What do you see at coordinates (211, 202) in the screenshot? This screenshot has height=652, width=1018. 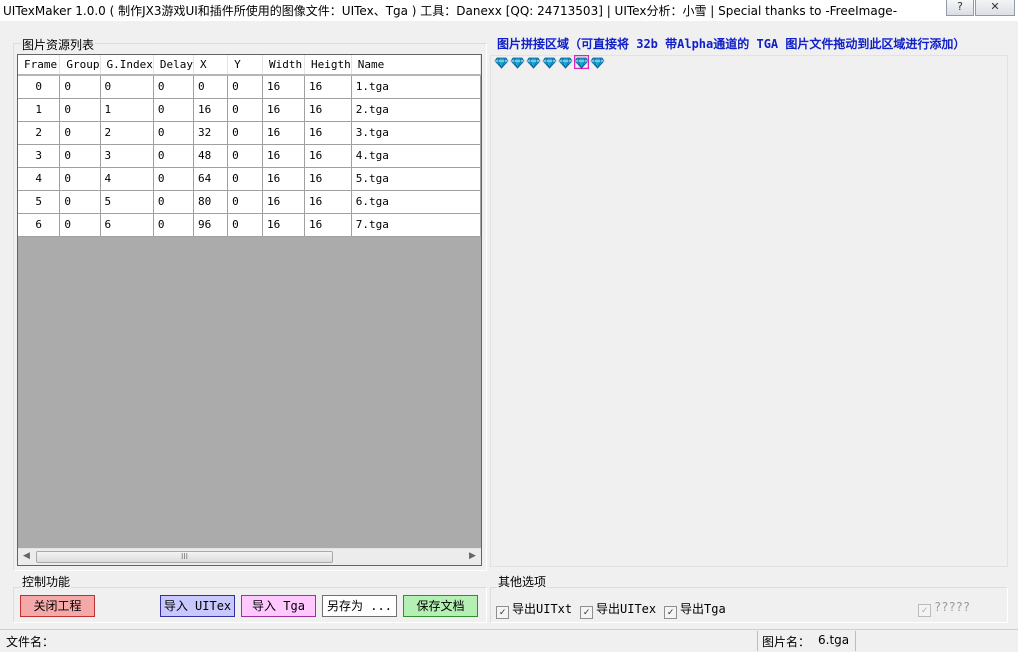 I see `table-cell: 80` at bounding box center [211, 202].